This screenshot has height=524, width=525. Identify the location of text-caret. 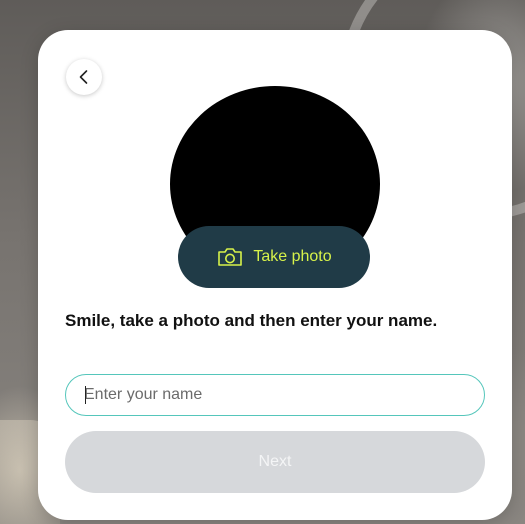
(85, 395).